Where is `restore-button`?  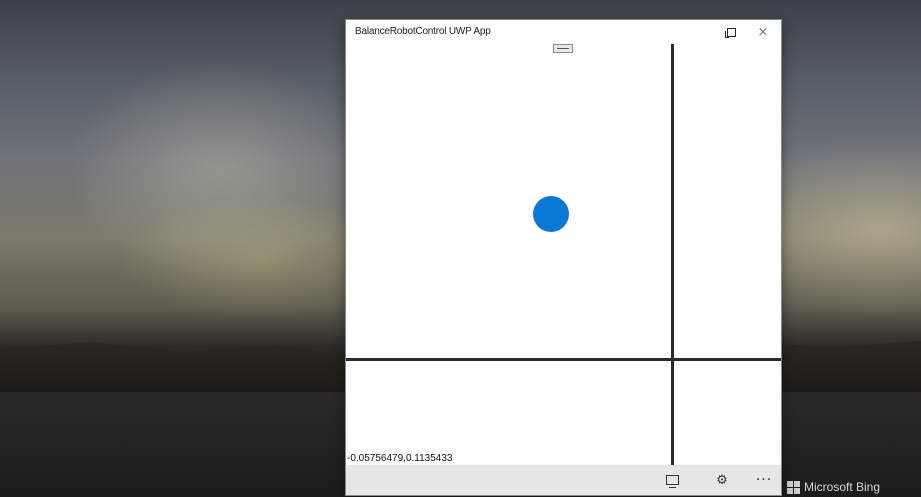 restore-button is located at coordinates (731, 32).